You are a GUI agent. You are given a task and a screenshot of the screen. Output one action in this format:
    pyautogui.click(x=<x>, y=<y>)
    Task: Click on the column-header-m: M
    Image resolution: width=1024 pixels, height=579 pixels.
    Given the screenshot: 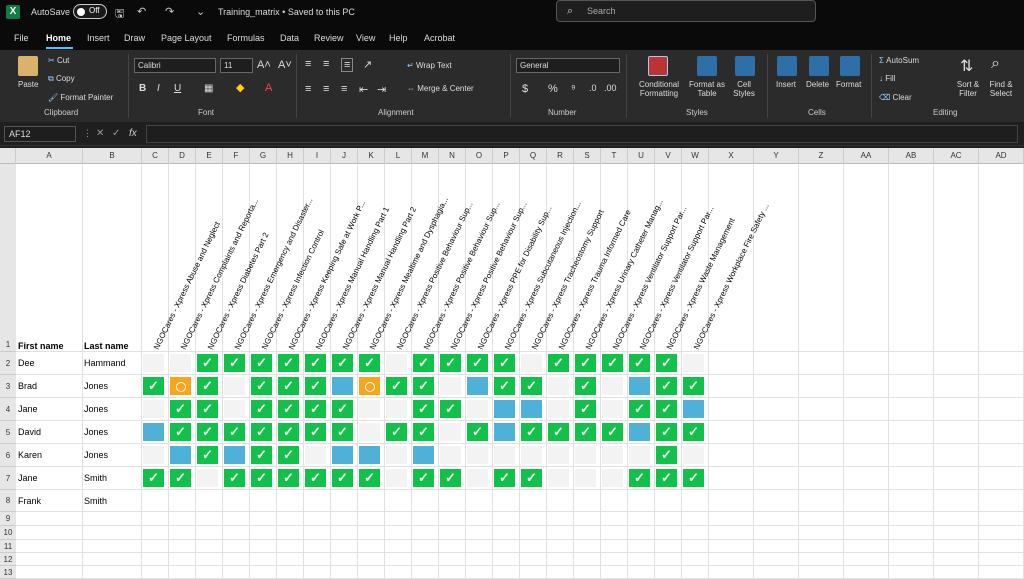 What is the action you would take?
    pyautogui.click(x=425, y=156)
    